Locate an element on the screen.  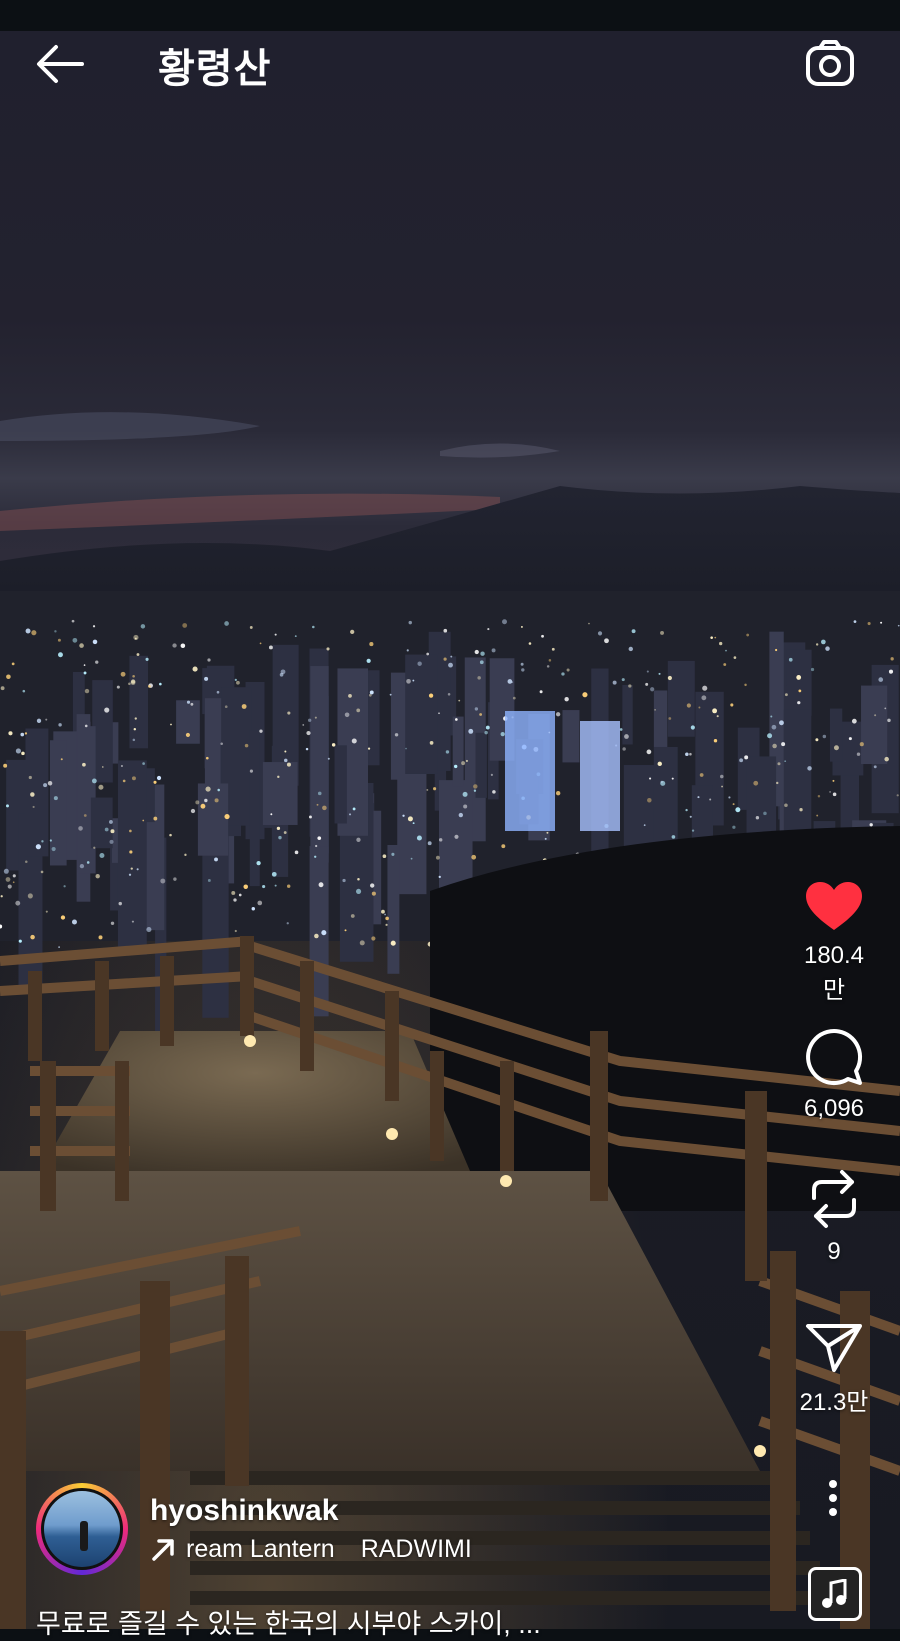
avatar is located at coordinates (82, 1529).